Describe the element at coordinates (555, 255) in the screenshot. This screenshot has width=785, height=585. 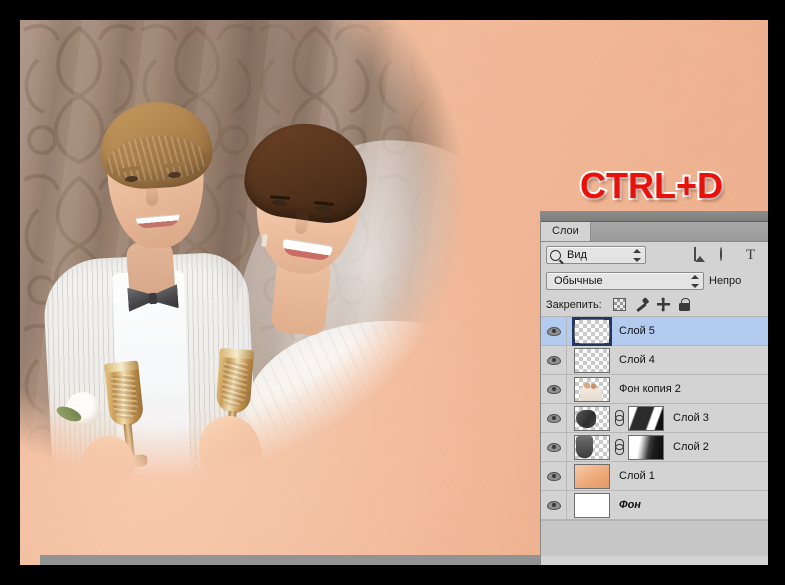
I see `search-icon` at that location.